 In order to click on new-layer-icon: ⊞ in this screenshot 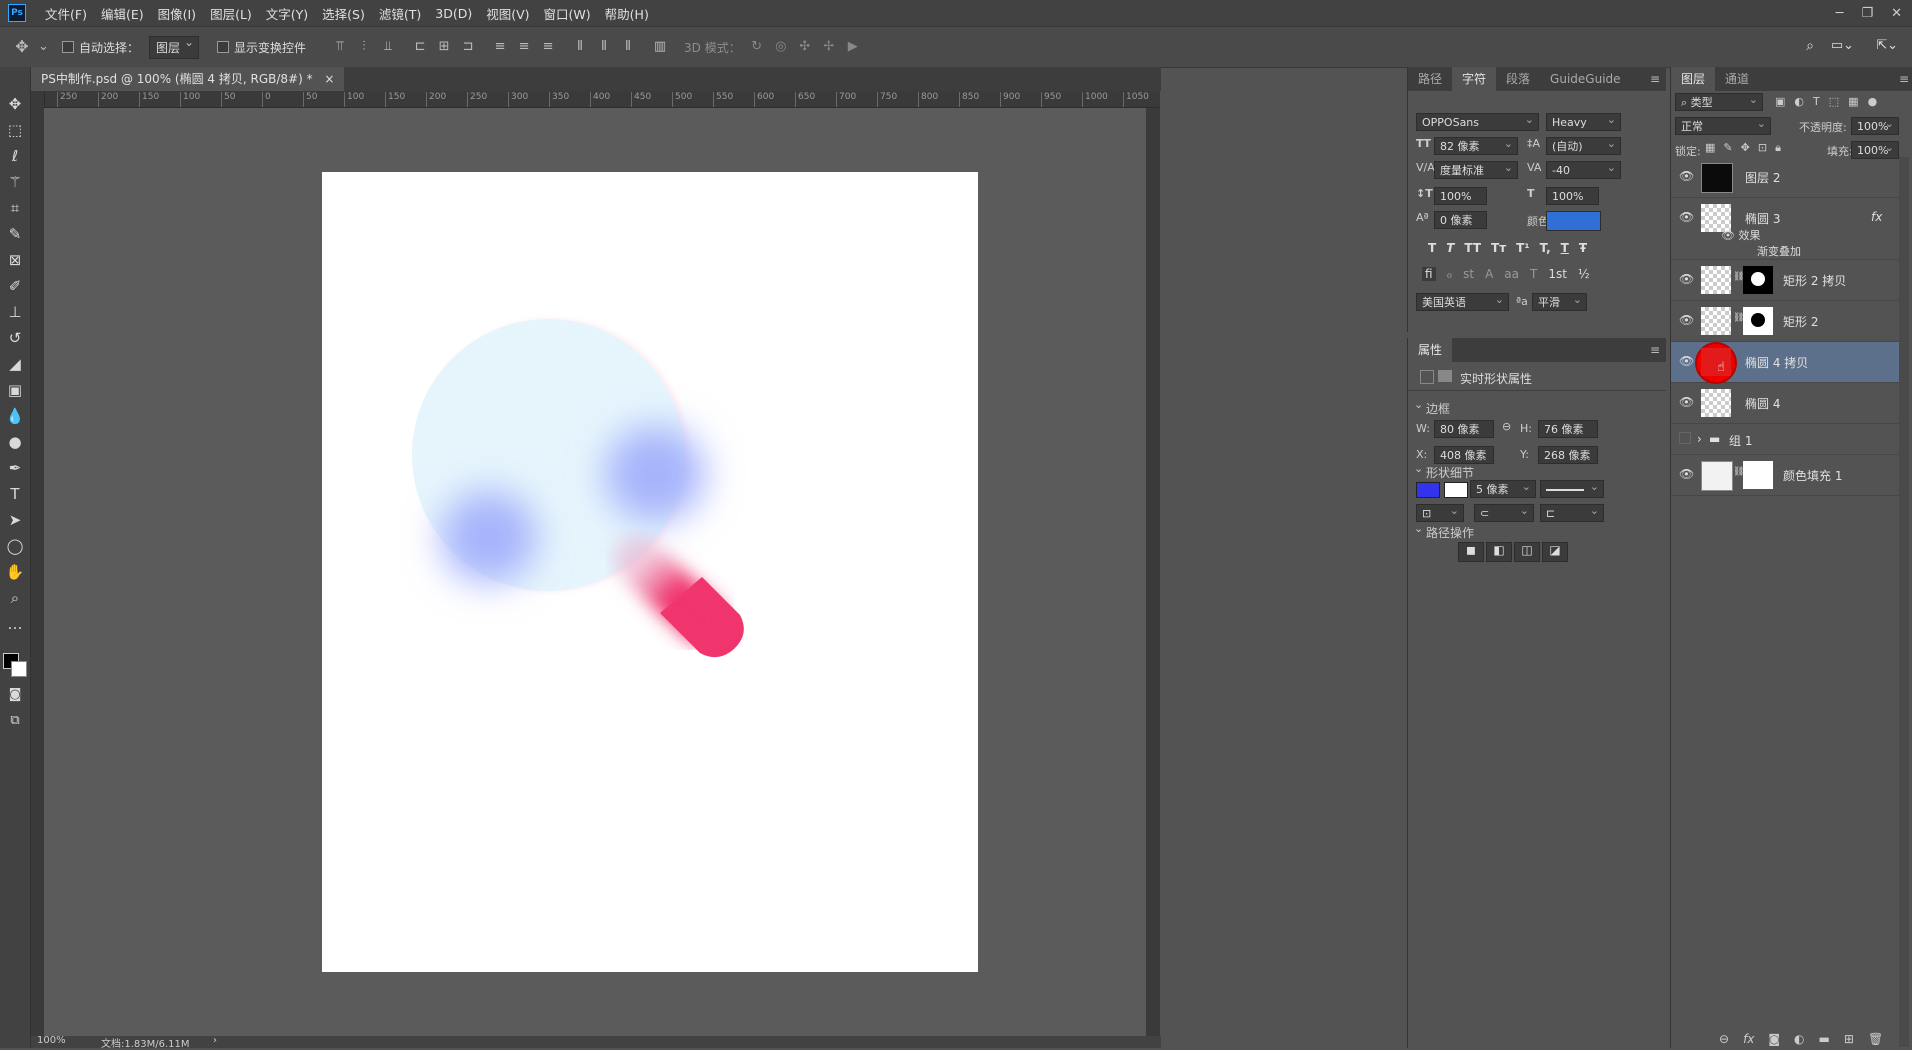, I will do `click(1849, 1039)`.